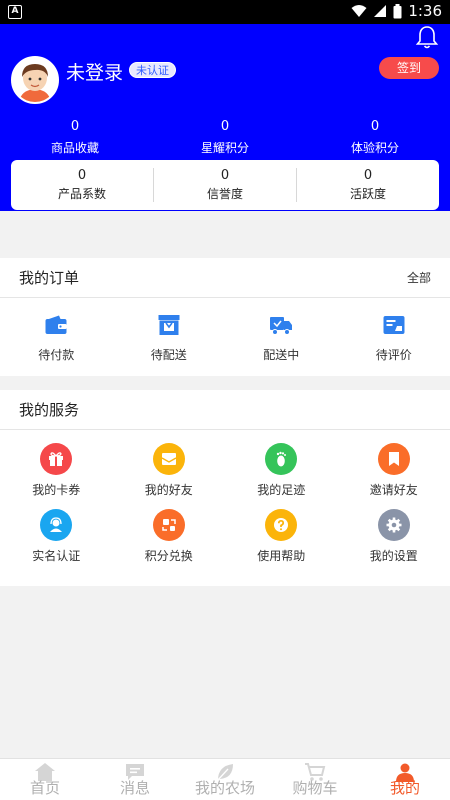 Image resolution: width=450 pixels, height=800 pixels. I want to click on order-awaiting-review: 待评价, so click(394, 337).